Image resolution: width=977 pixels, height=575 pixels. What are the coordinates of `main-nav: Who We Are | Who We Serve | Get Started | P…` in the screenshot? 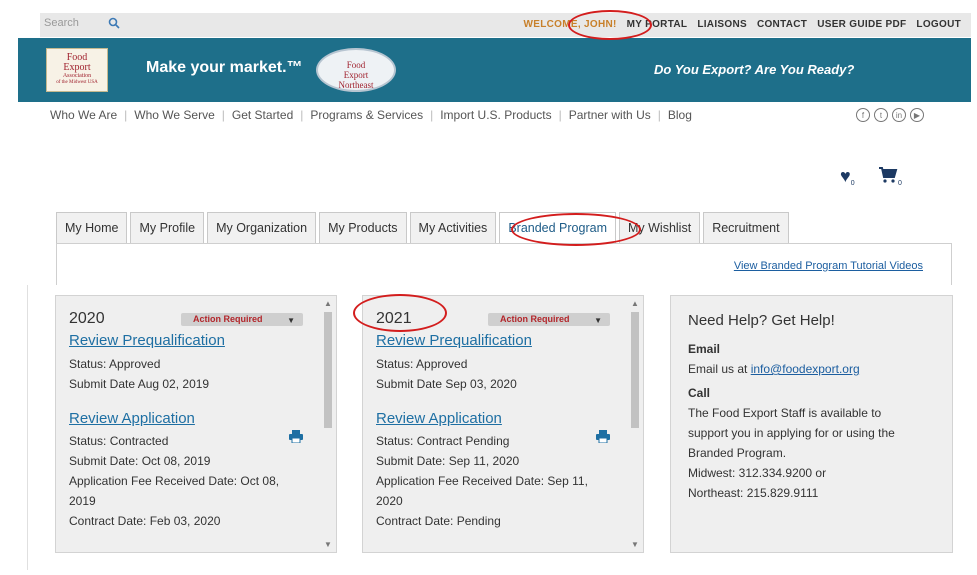 It's located at (371, 115).